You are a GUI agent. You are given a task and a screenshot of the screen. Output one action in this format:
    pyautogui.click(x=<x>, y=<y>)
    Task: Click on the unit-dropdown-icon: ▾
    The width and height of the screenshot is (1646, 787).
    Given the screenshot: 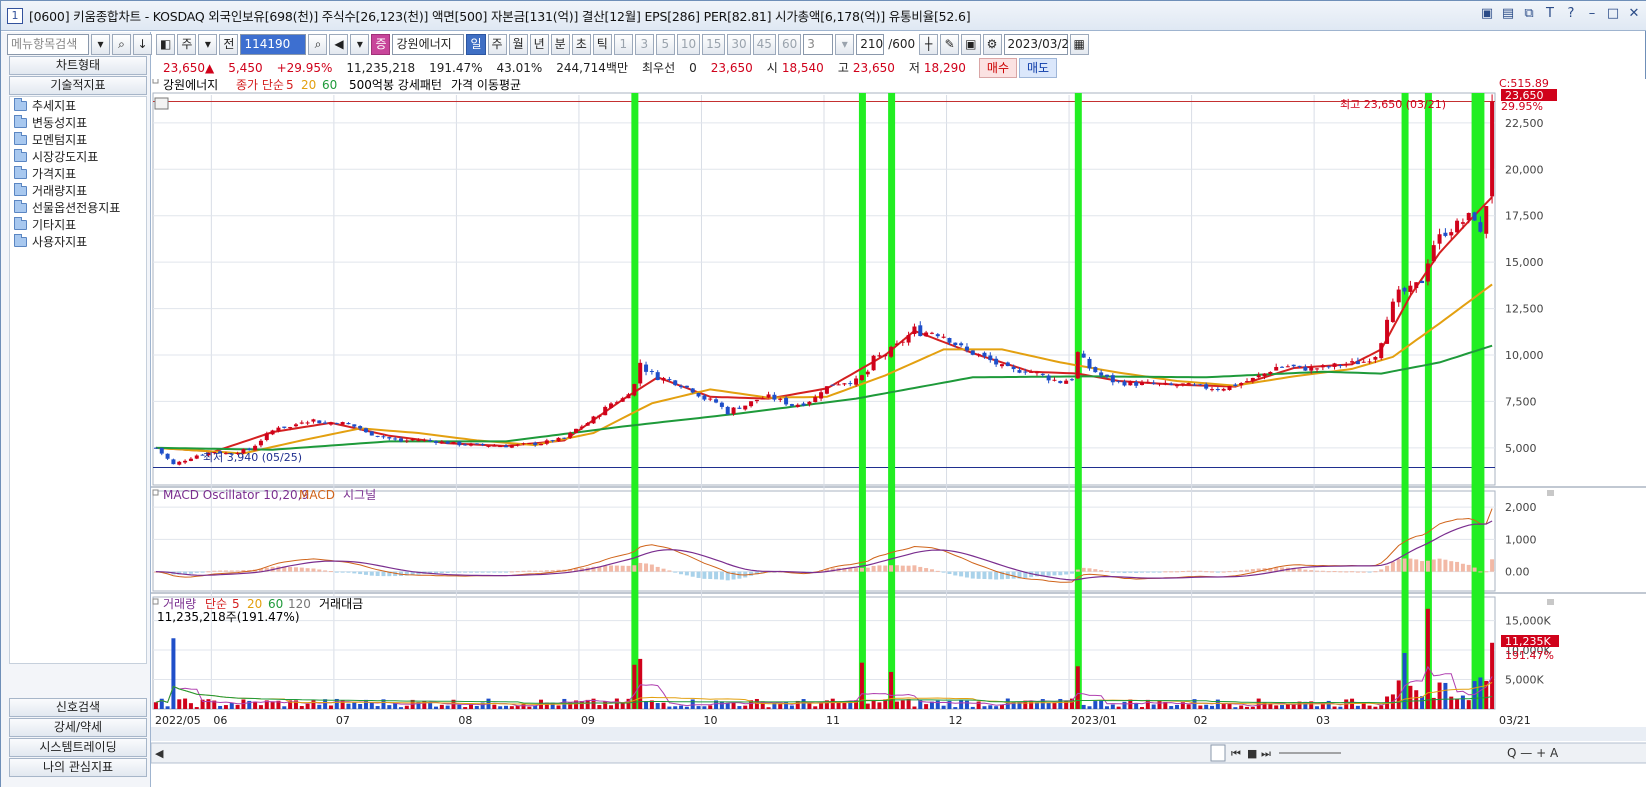 What is the action you would take?
    pyautogui.click(x=845, y=44)
    